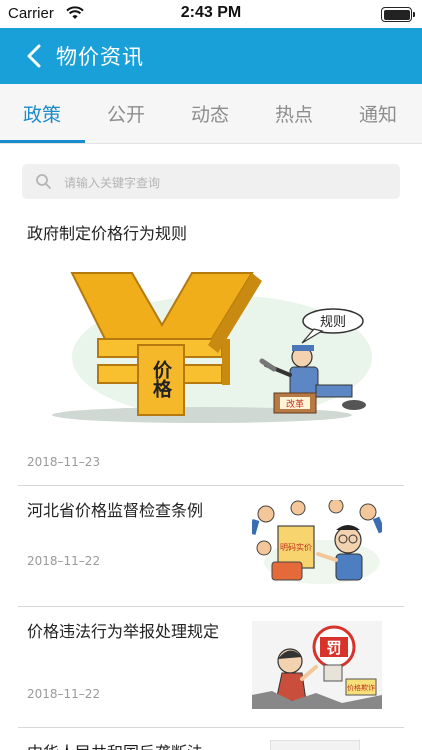 This screenshot has width=422, height=750. Describe the element at coordinates (296, 547) in the screenshot. I see `sign-image-text: 明码实价` at that location.